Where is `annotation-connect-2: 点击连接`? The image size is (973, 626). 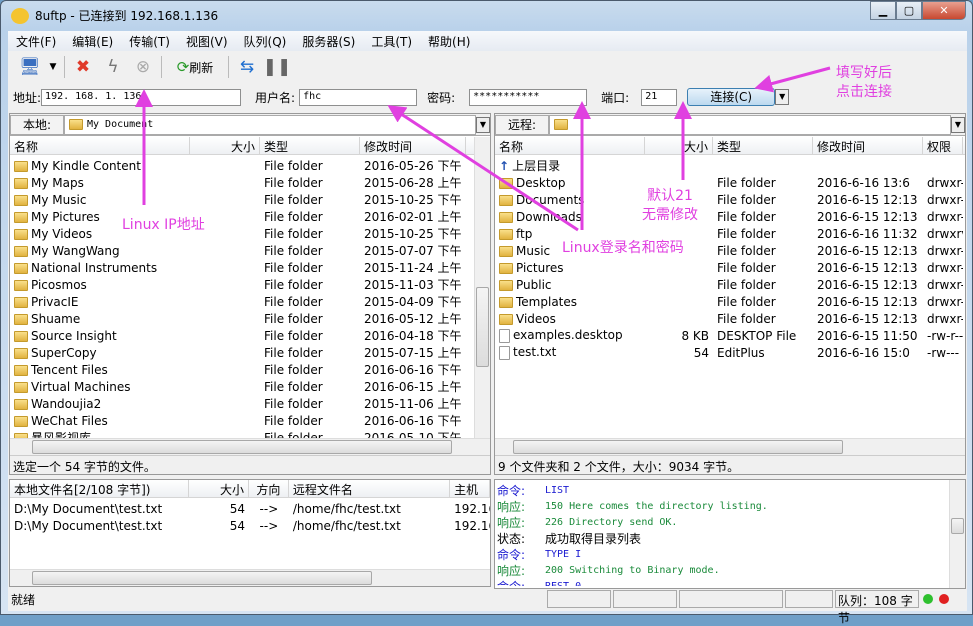
annotation-connect-2: 点击连接 is located at coordinates (864, 92).